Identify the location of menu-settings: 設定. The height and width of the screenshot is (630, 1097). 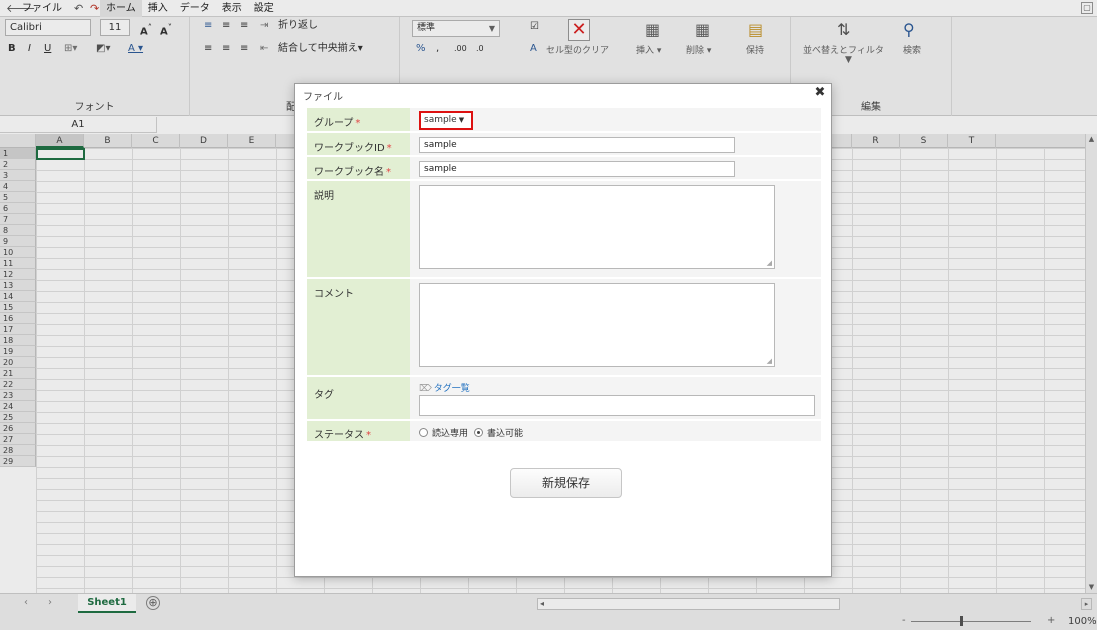
(264, 8).